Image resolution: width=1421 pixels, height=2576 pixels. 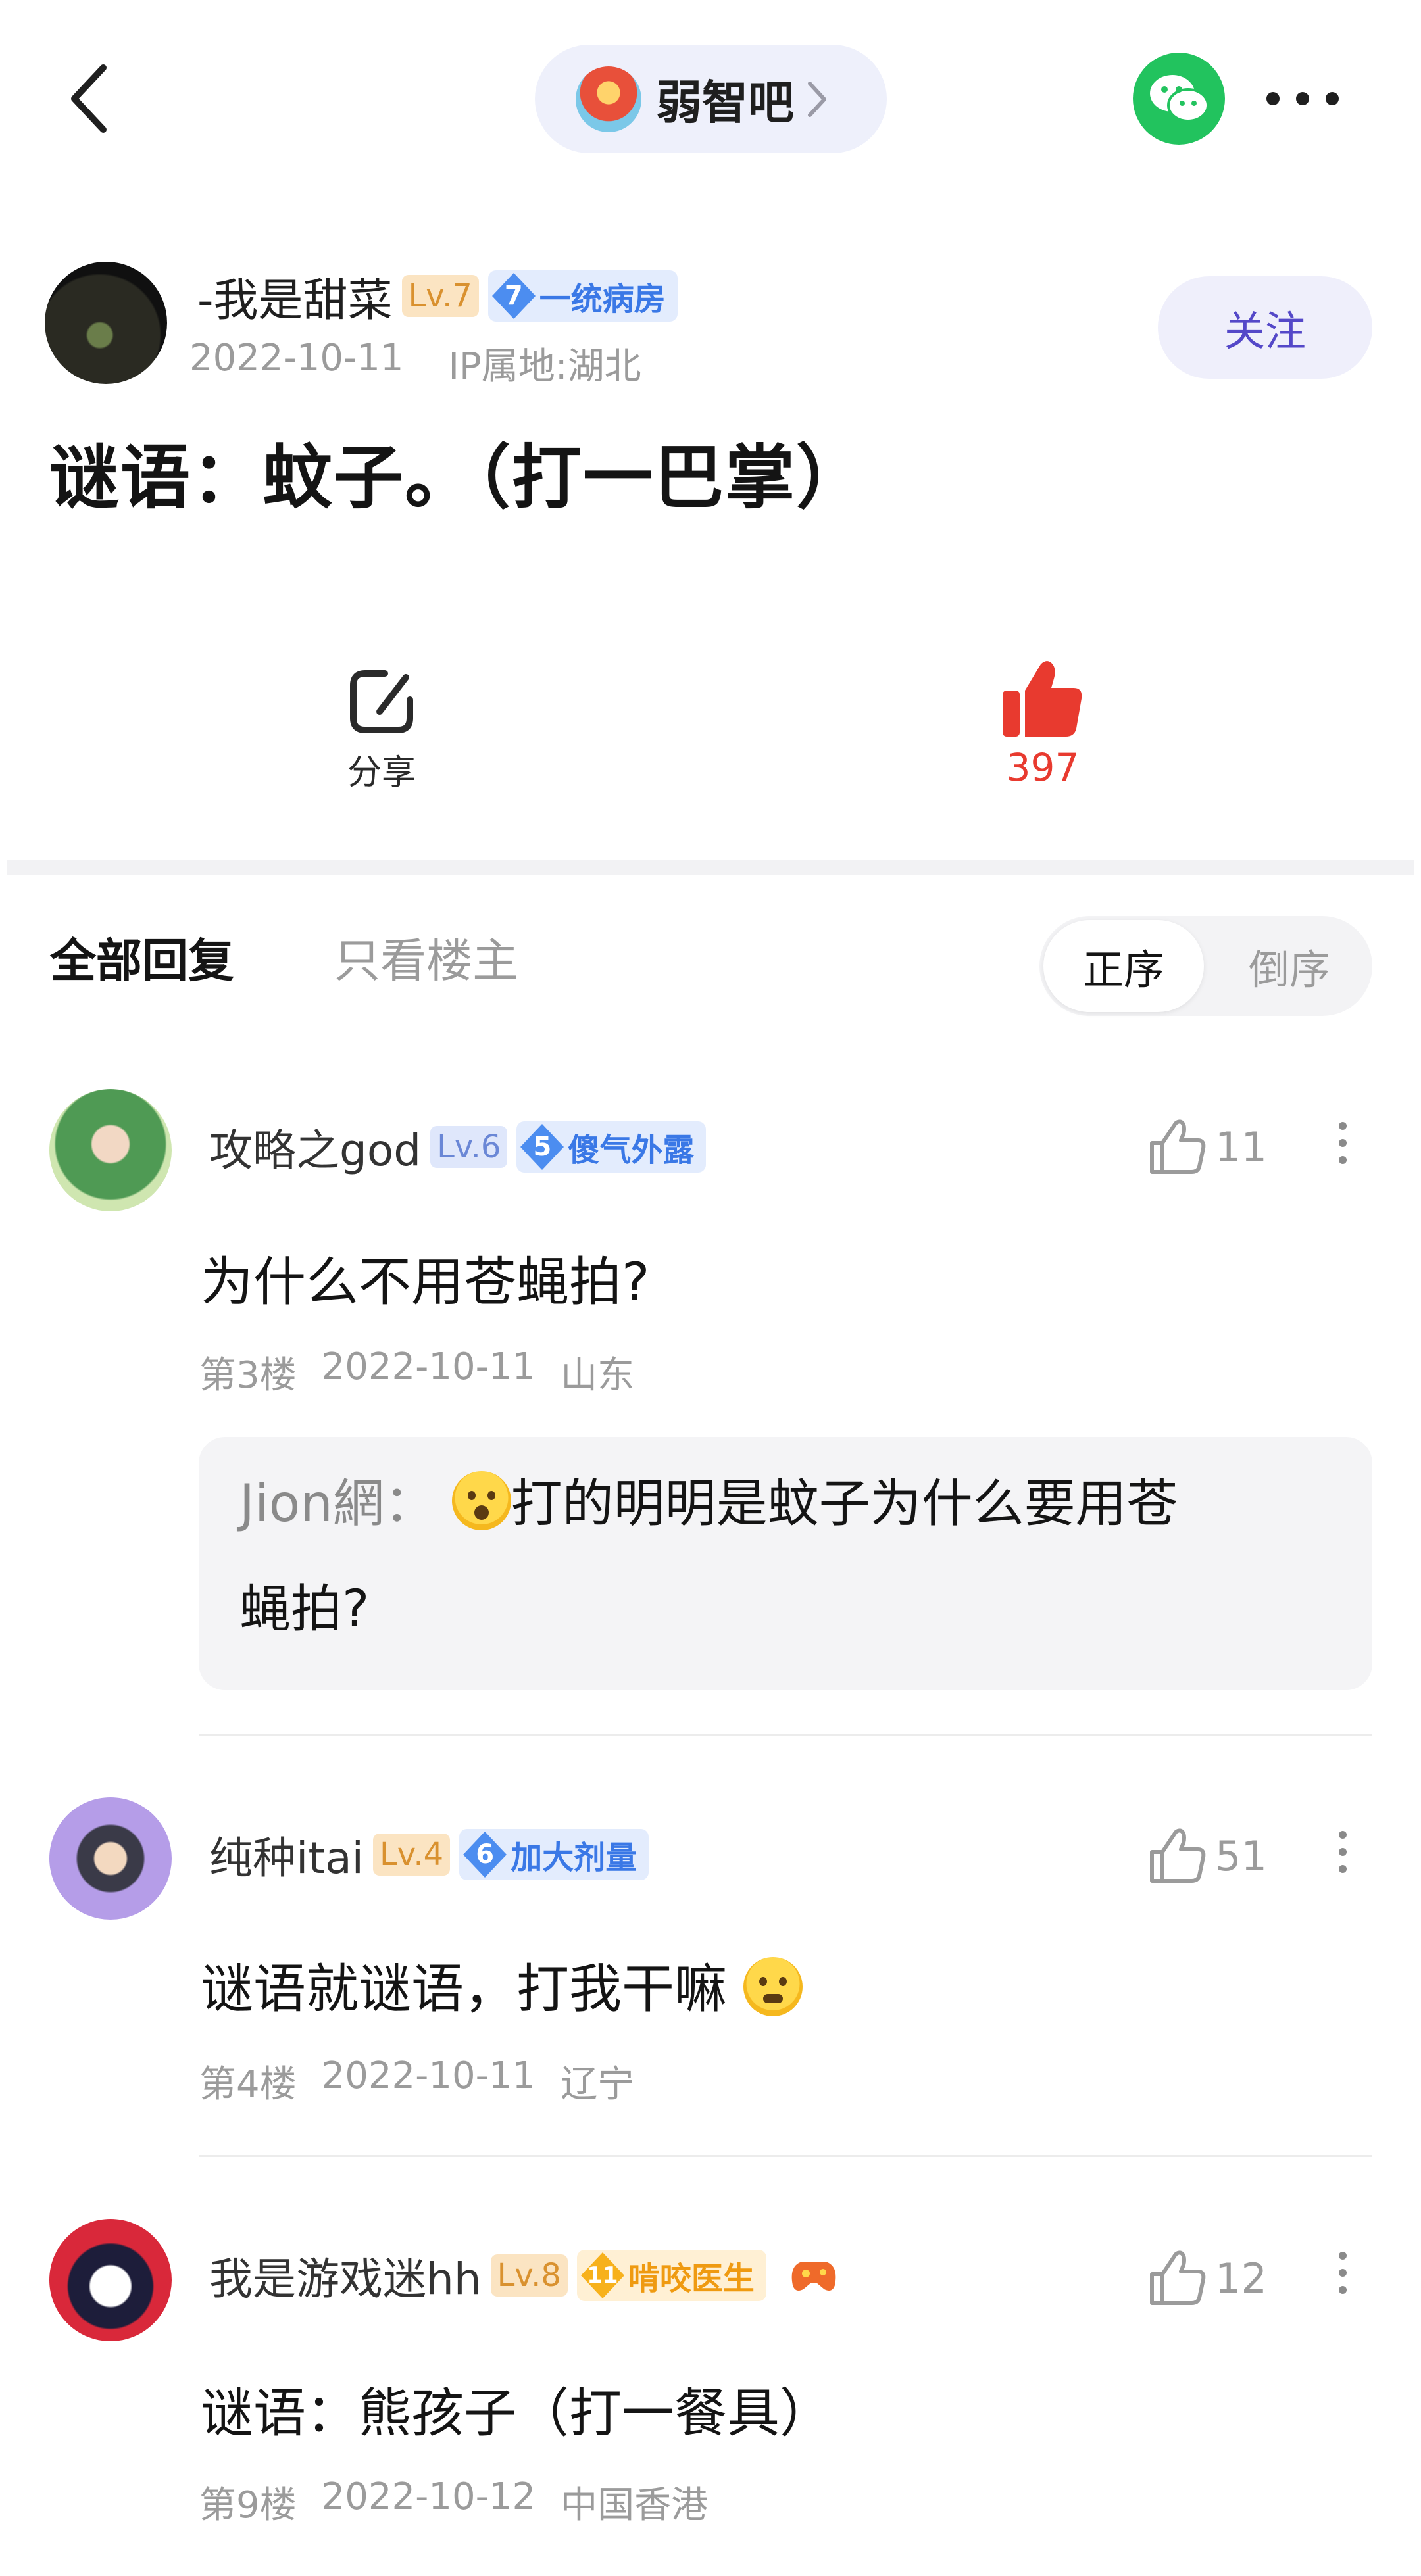 What do you see at coordinates (426, 957) in the screenshot?
I see `tab-op-only: 只看楼主` at bounding box center [426, 957].